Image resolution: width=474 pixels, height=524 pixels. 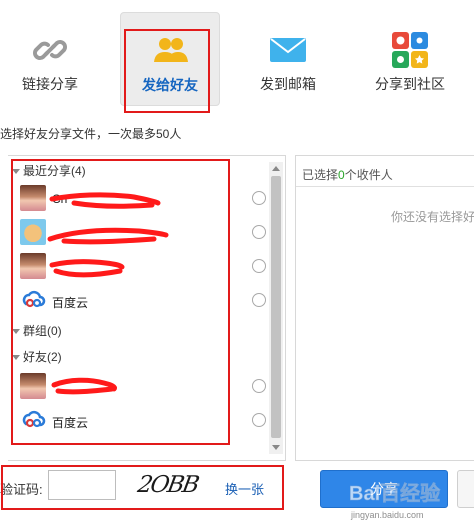 What do you see at coordinates (387, 515) in the screenshot?
I see `svg-text: jingyan.baidu.com` at bounding box center [387, 515].